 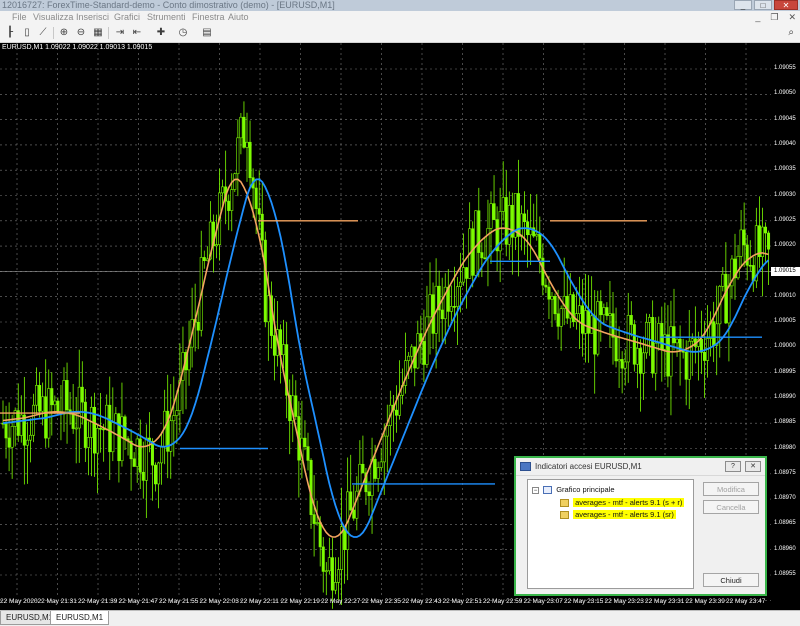 What do you see at coordinates (179, 601) in the screenshot?
I see `time-tick-label: 22 May 21:55` at bounding box center [179, 601].